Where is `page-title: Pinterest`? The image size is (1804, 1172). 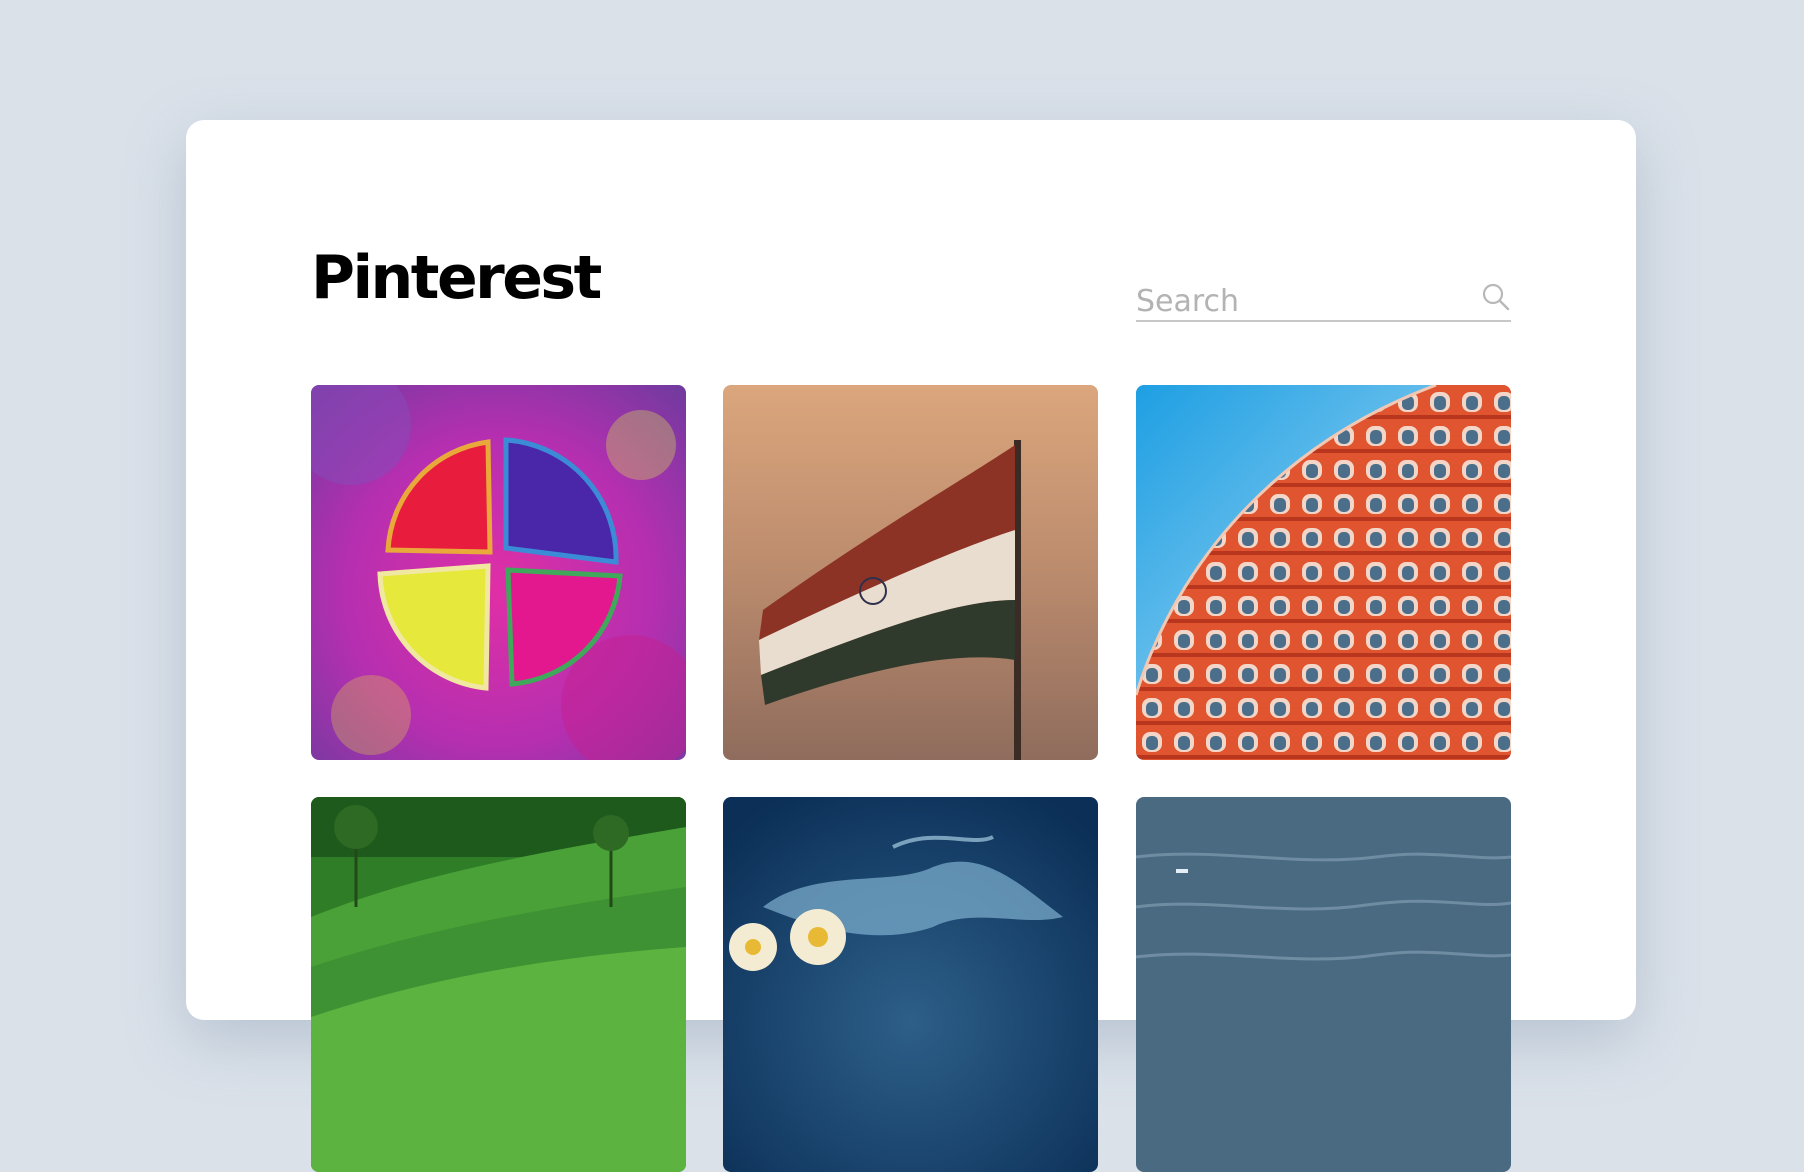
page-title: Pinterest is located at coordinates (456, 278).